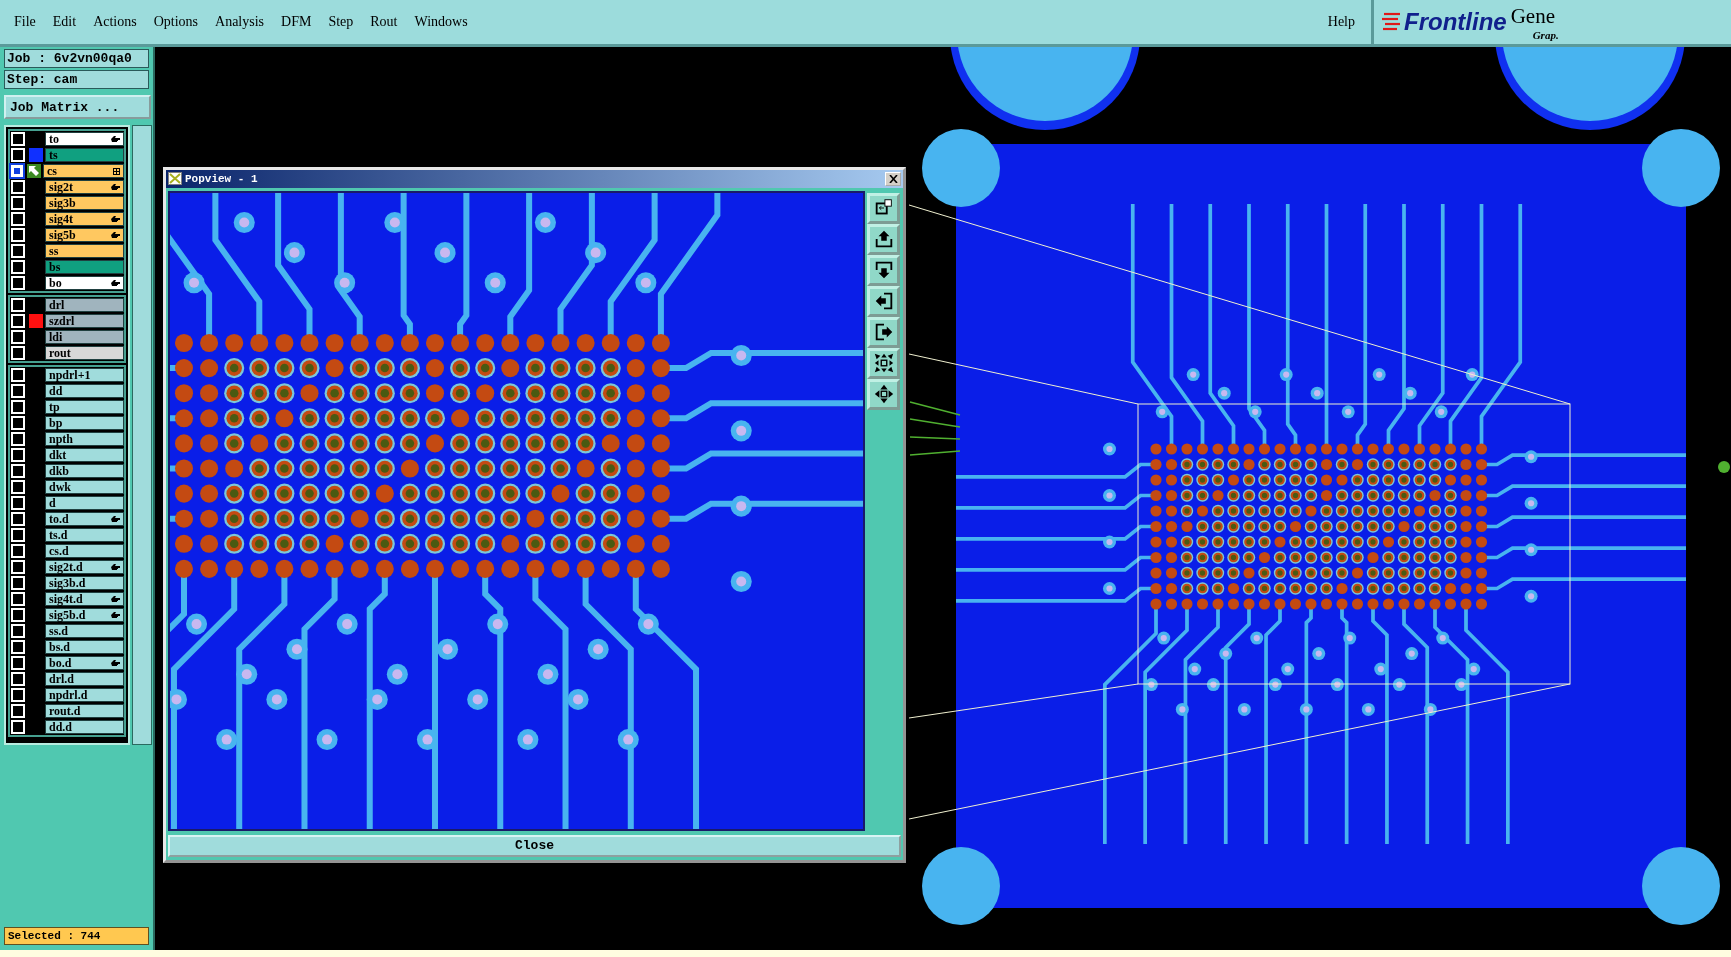 Image resolution: width=1731 pixels, height=957 pixels. Describe the element at coordinates (84, 219) in the screenshot. I see `layer-name: sig4t` at that location.